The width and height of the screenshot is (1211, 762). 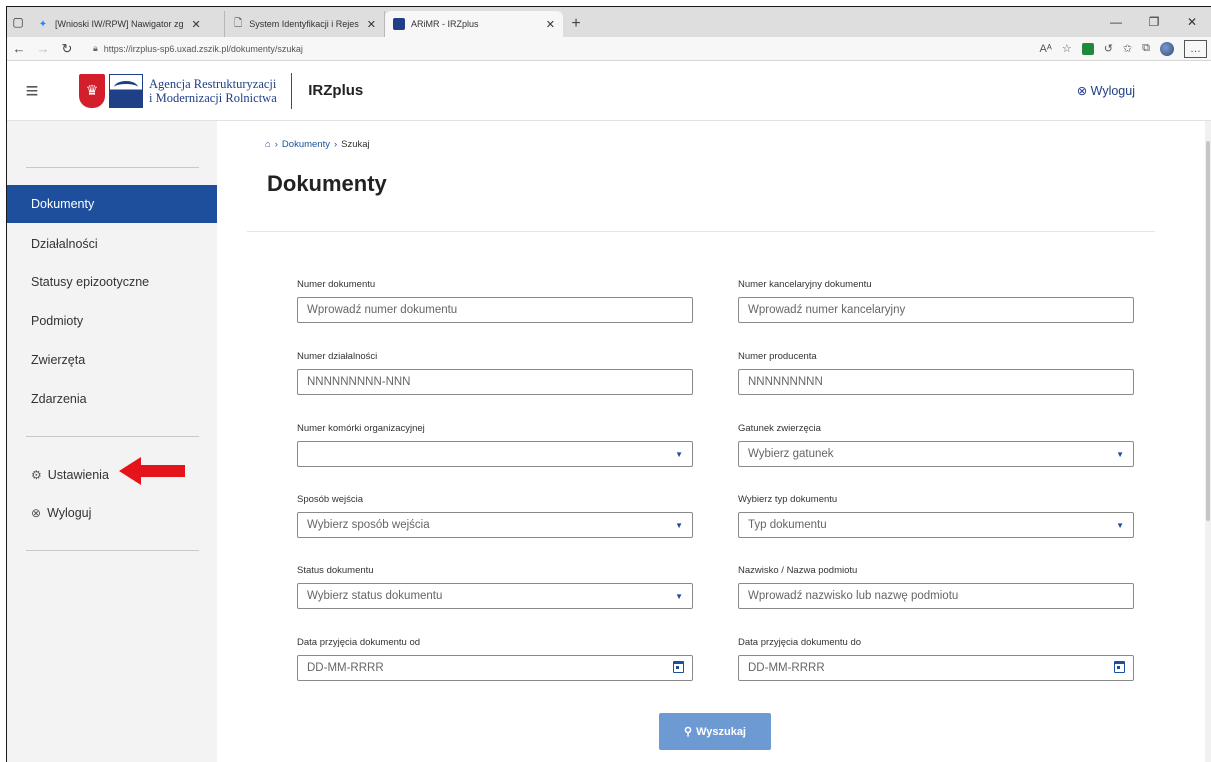 What do you see at coordinates (336, 90) in the screenshot?
I see `app-name: IRZplus` at bounding box center [336, 90].